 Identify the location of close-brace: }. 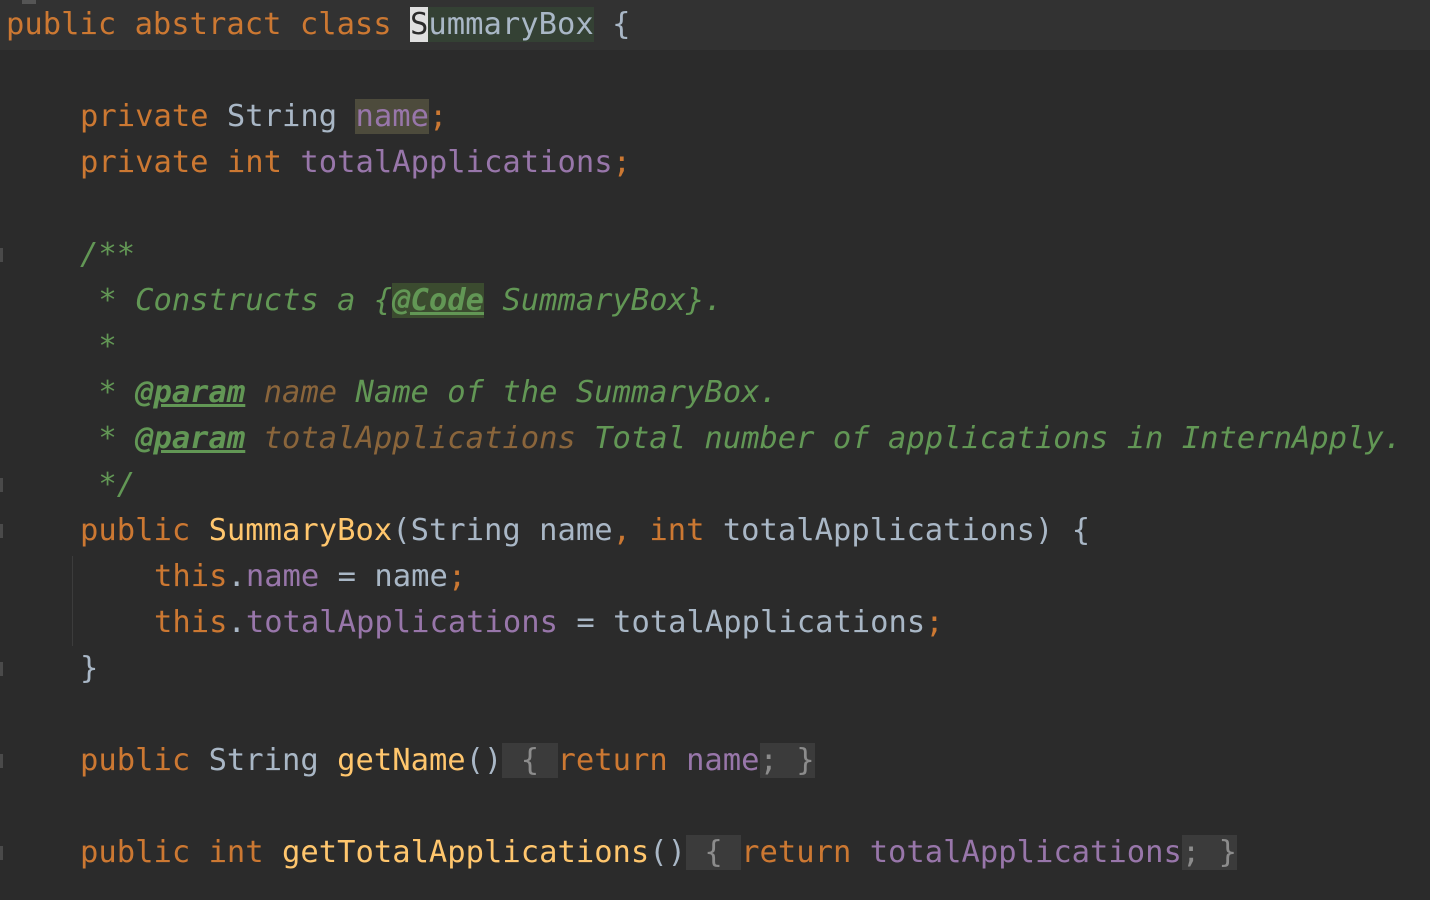
(89, 668).